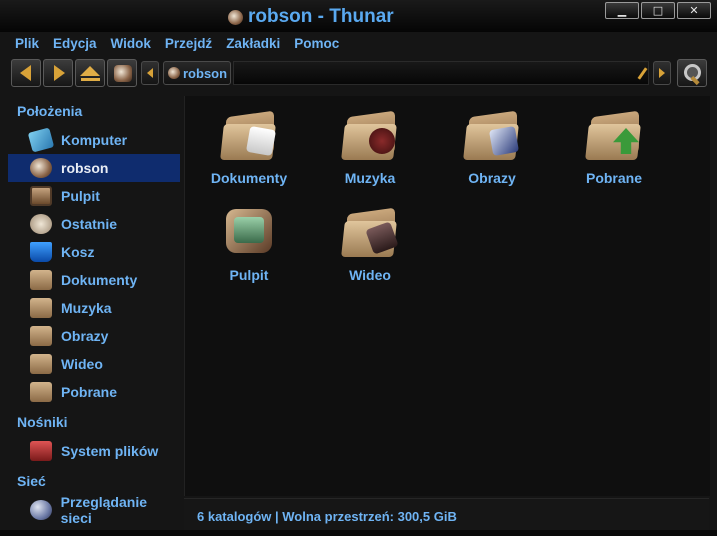 This screenshot has width=717, height=536. I want to click on sidebar-item-robson: robson, so click(94, 168).